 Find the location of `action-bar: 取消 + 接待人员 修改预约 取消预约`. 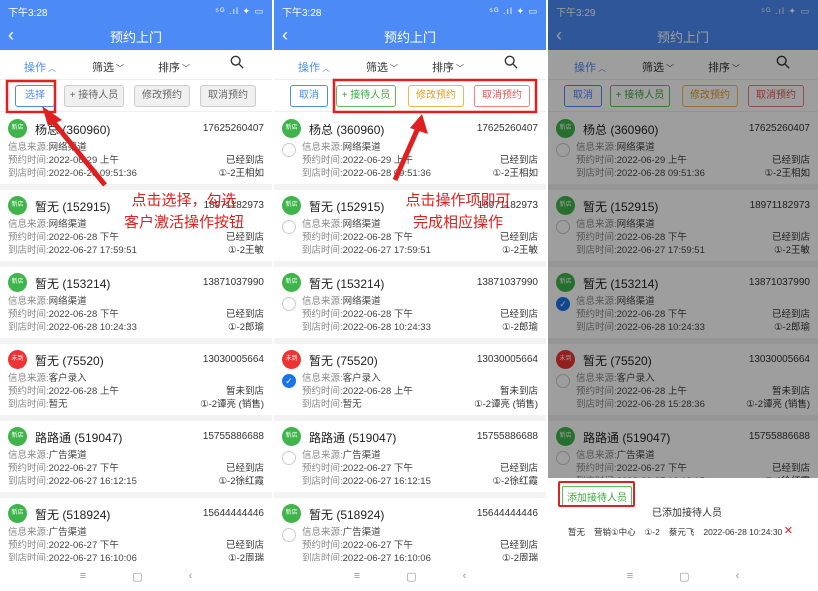

action-bar: 取消 + 接待人员 修改预约 取消预约 is located at coordinates (410, 96).